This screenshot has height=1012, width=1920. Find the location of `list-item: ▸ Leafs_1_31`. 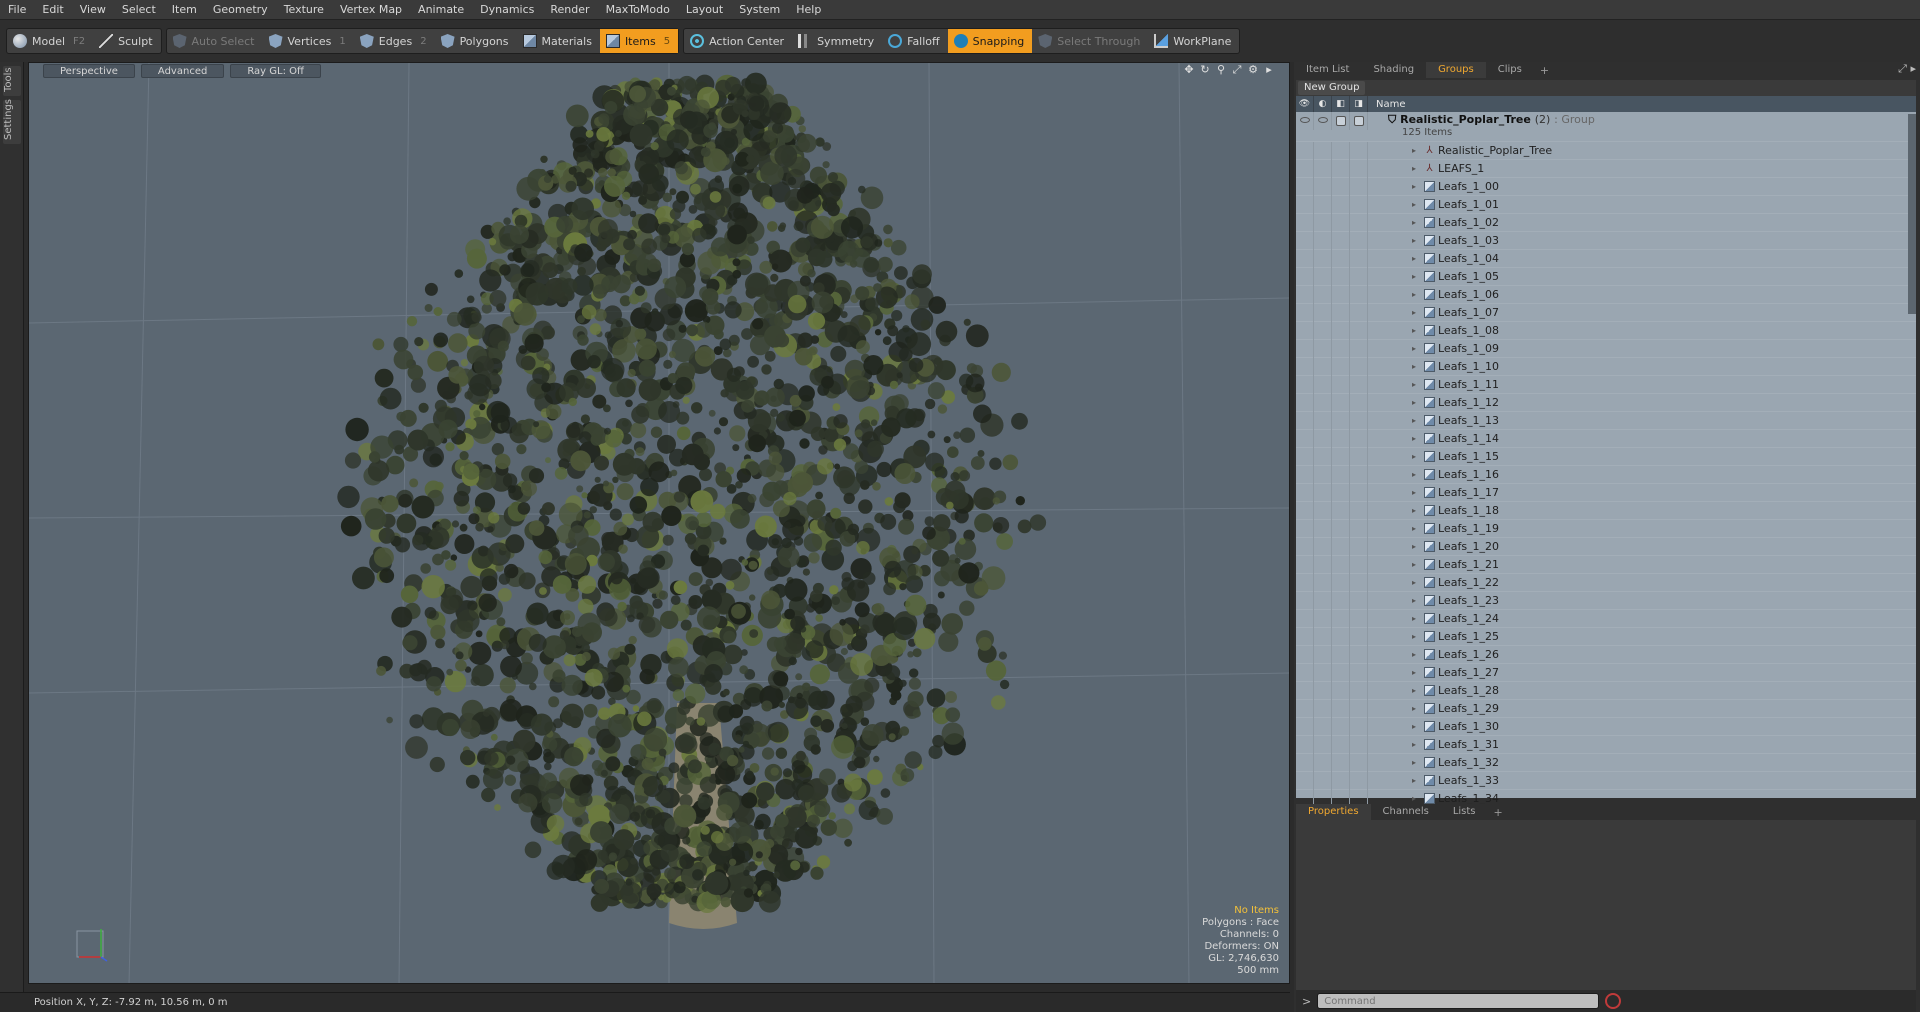

list-item: ▸ Leafs_1_31 is located at coordinates (1606, 744).